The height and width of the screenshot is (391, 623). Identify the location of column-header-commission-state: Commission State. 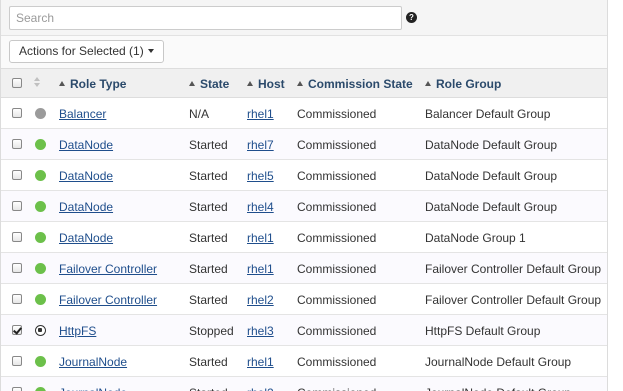
(355, 84).